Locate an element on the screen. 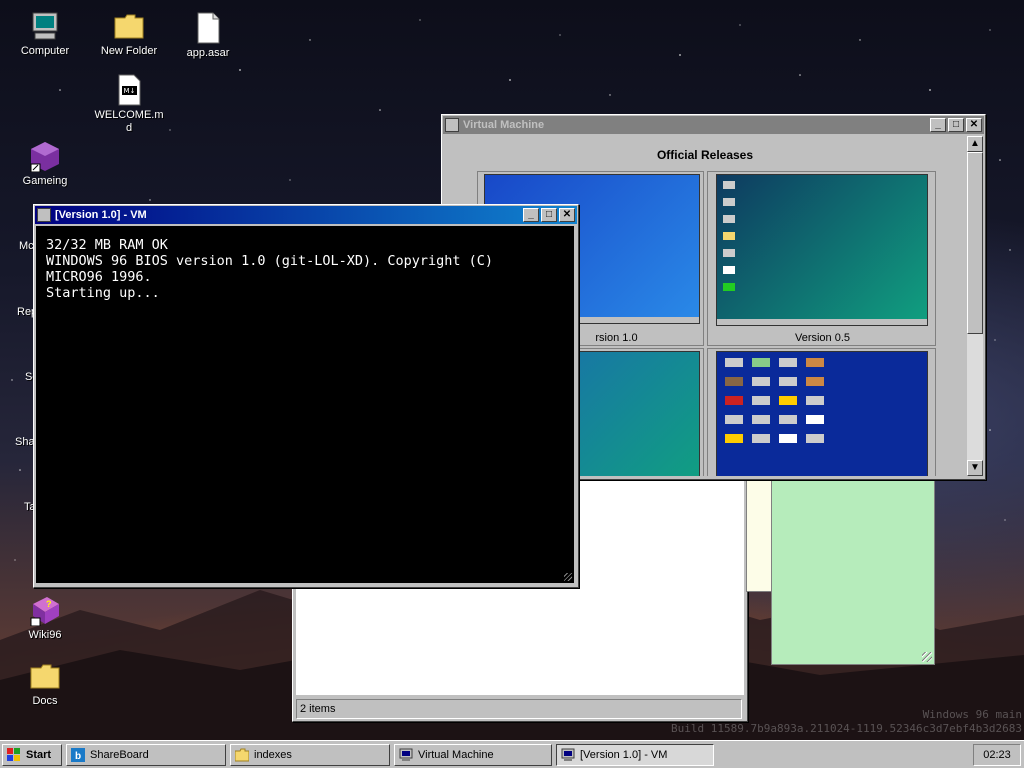  document-window is located at coordinates (759, 535).